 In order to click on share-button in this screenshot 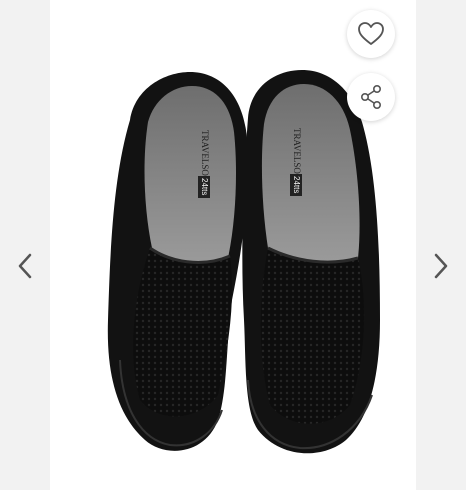, I will do `click(371, 97)`.